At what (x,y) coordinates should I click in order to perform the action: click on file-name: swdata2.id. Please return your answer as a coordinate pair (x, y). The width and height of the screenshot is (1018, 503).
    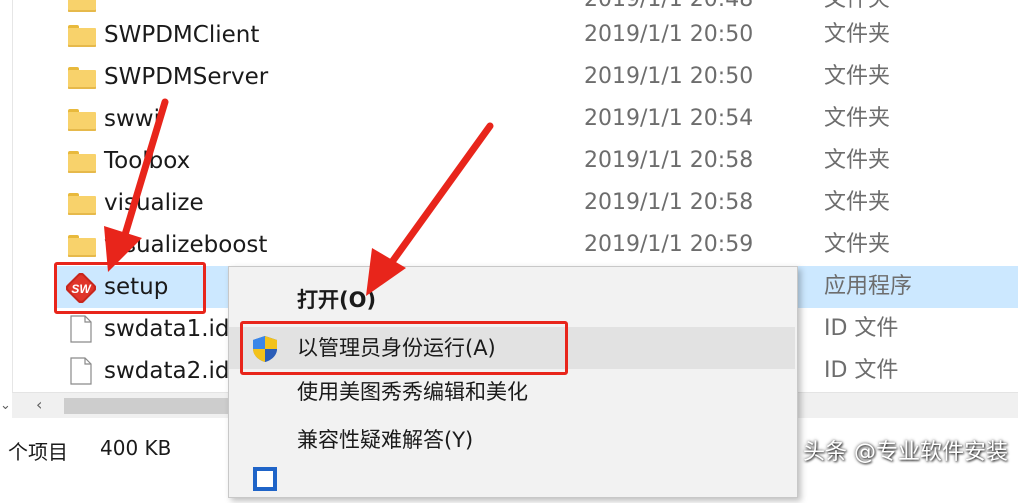
    Looking at the image, I should click on (167, 371).